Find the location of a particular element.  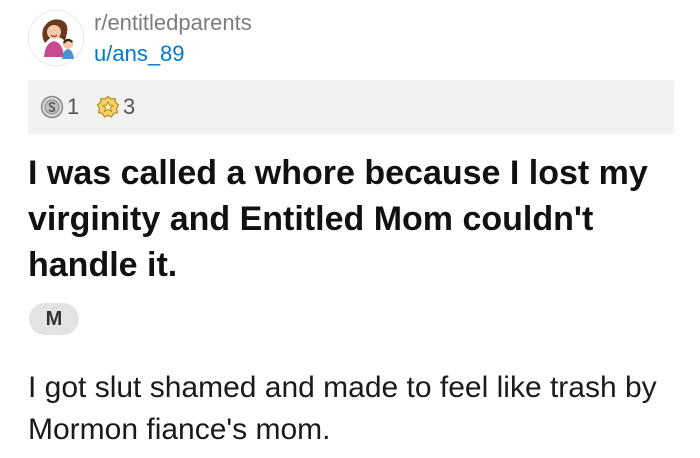

gold-award-count: 3 is located at coordinates (129, 106).